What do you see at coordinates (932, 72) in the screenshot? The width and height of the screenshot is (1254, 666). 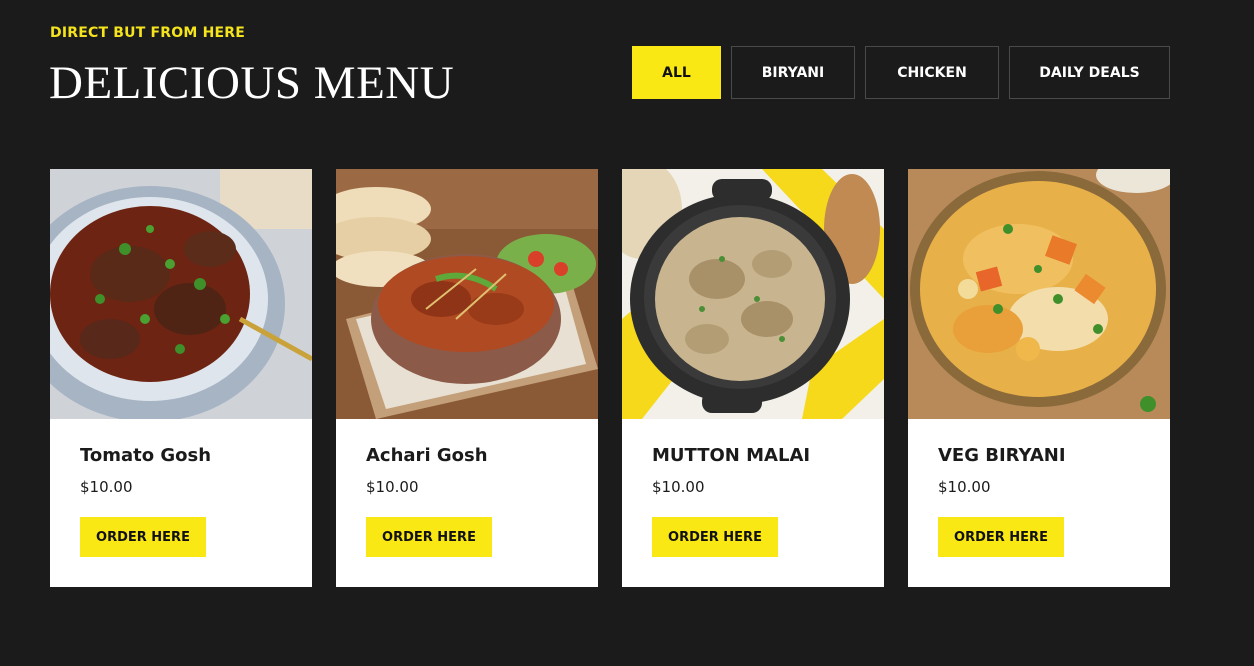 I see `filter-chicken-button: CHICKEN` at bounding box center [932, 72].